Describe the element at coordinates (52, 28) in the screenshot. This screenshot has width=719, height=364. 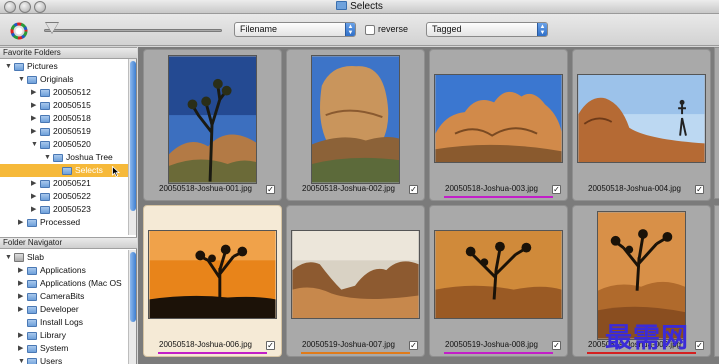
I see `slider-knob` at that location.